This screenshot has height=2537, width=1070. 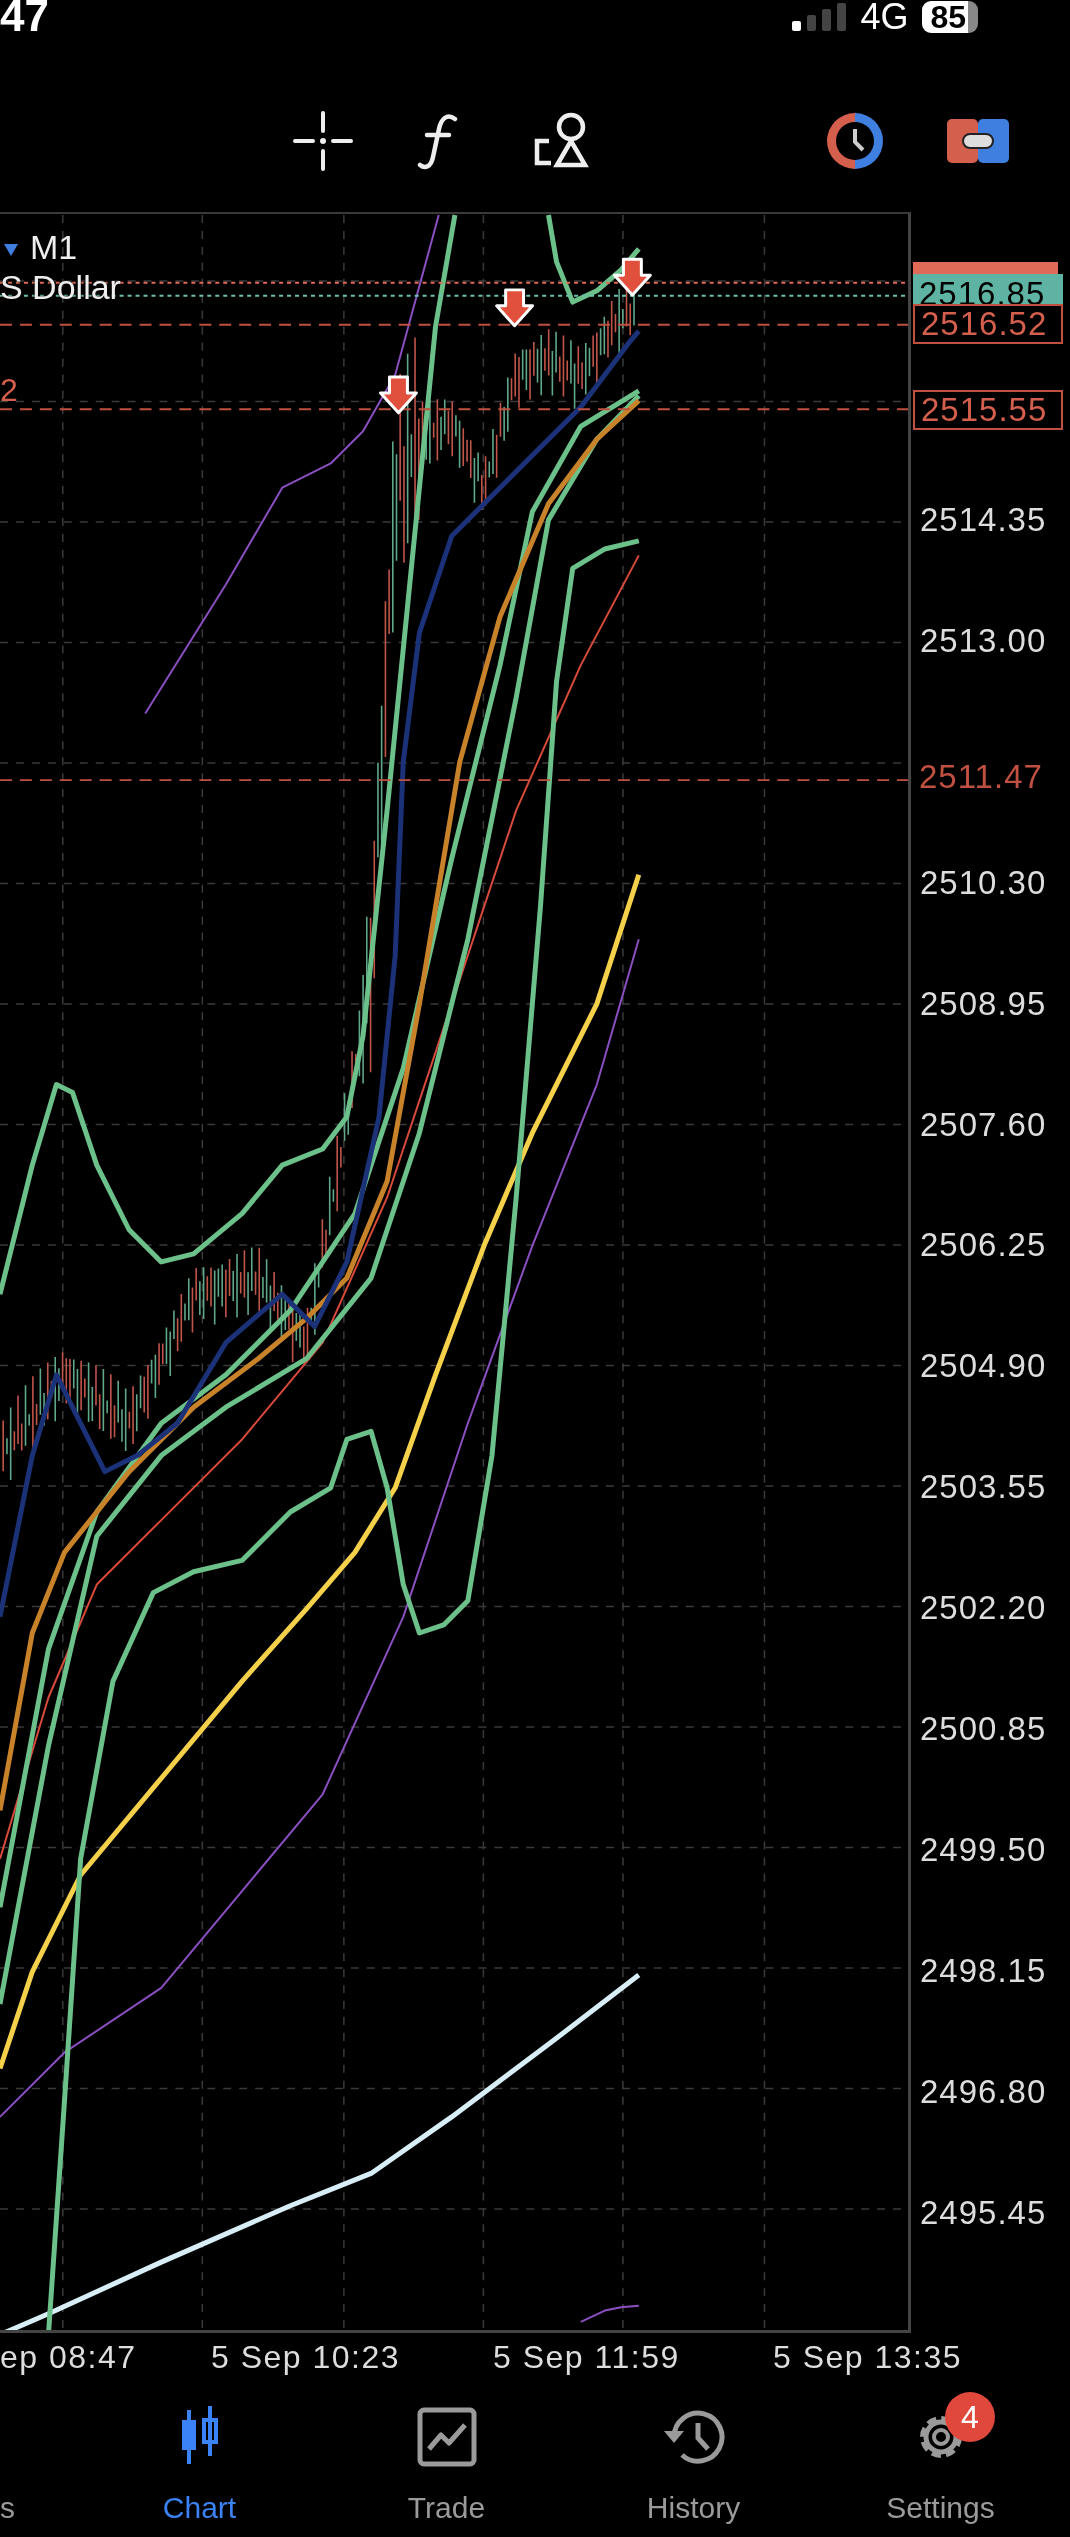 What do you see at coordinates (24, 18) in the screenshot?
I see `status-time: 47` at bounding box center [24, 18].